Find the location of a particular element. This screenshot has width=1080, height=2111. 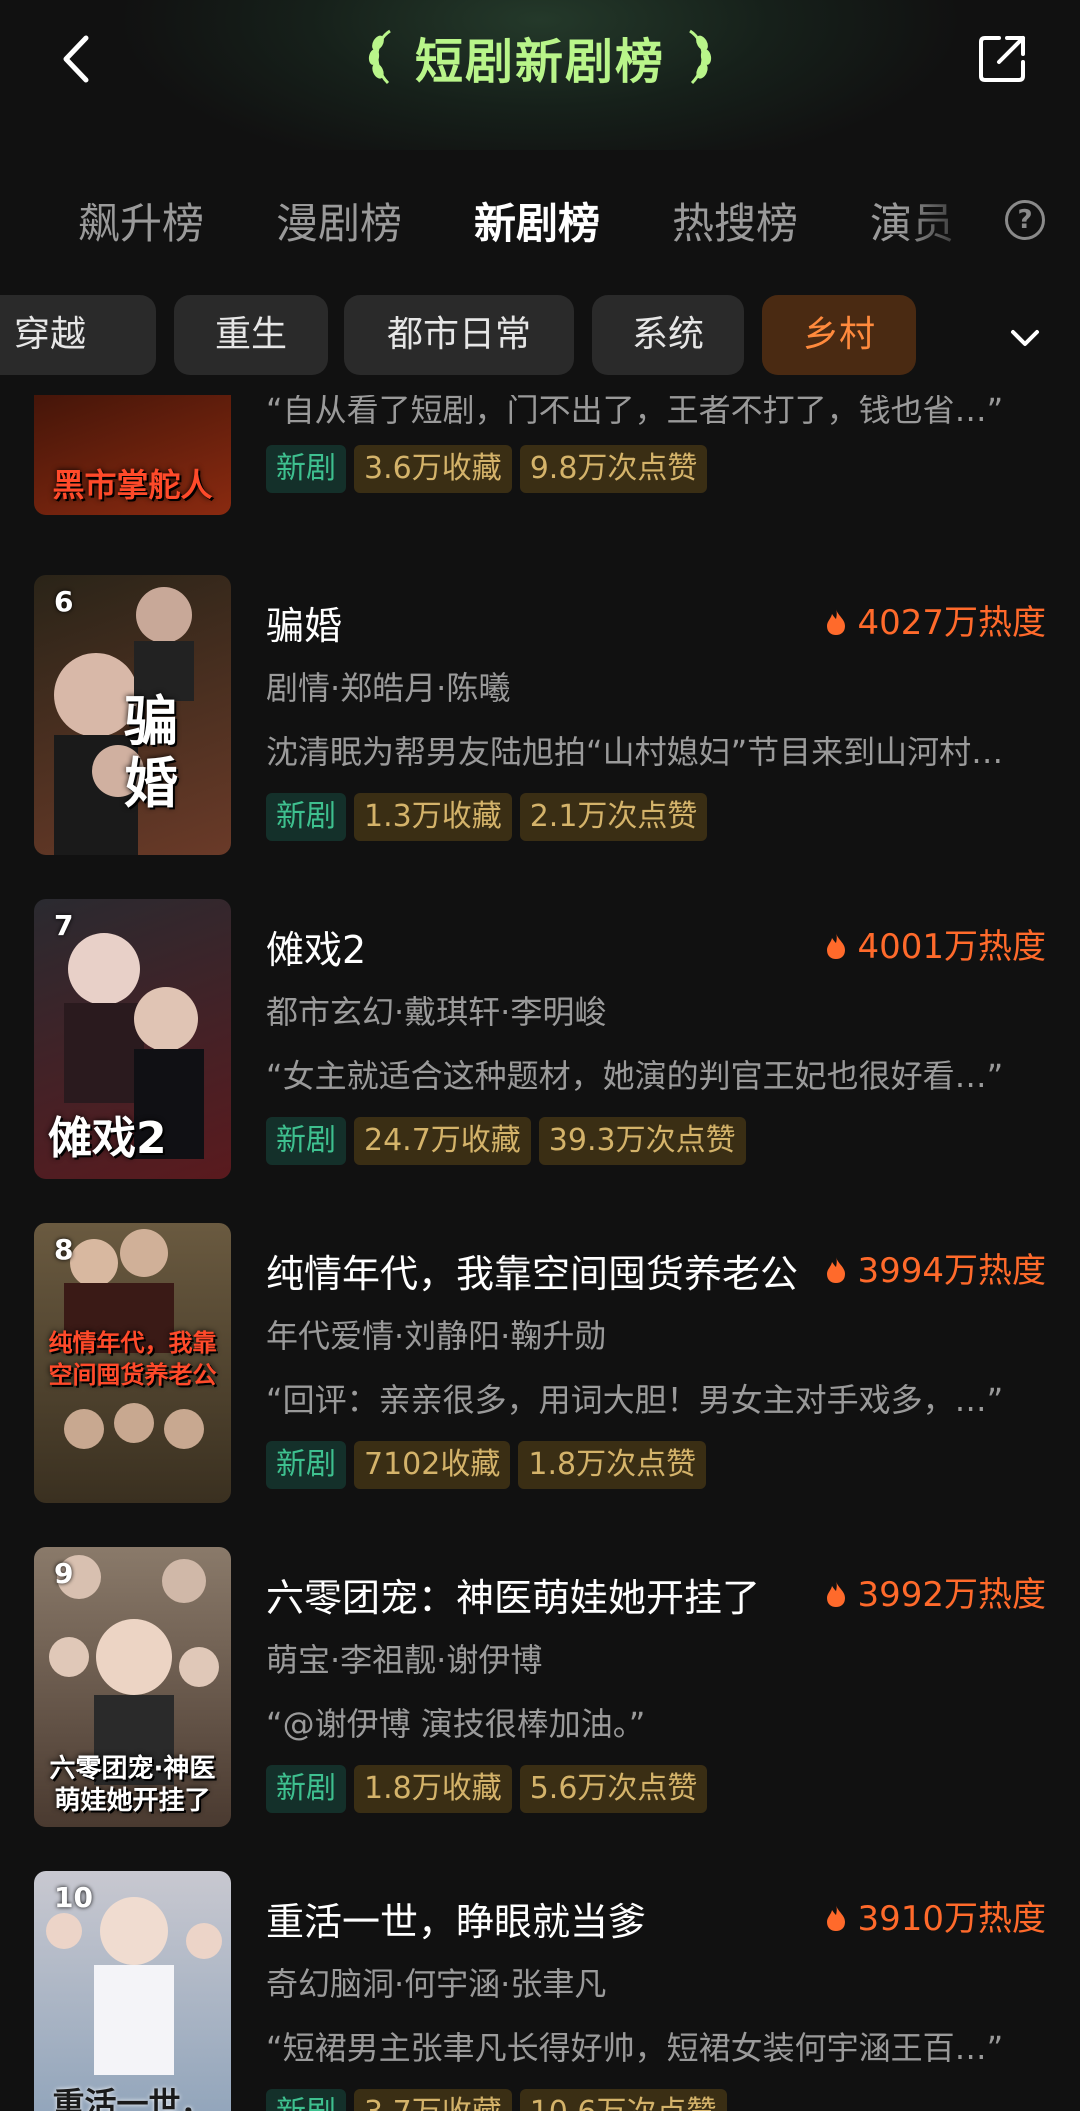

page-title-group: 短剧新剧榜 is located at coordinates (540, 57).